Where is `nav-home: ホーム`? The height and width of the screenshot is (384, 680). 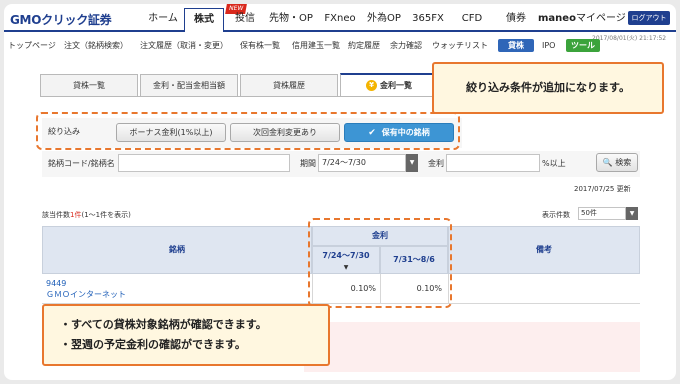
nav-home: ホーム is located at coordinates (163, 19).